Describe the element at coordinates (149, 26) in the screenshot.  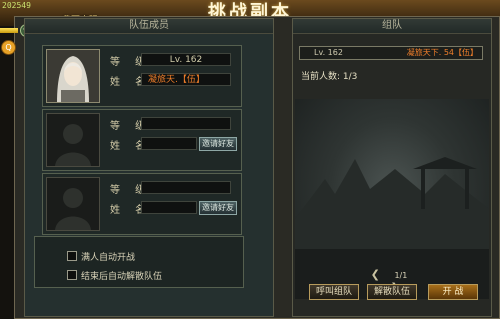
I see `team-panel-title: 队伍成员` at that location.